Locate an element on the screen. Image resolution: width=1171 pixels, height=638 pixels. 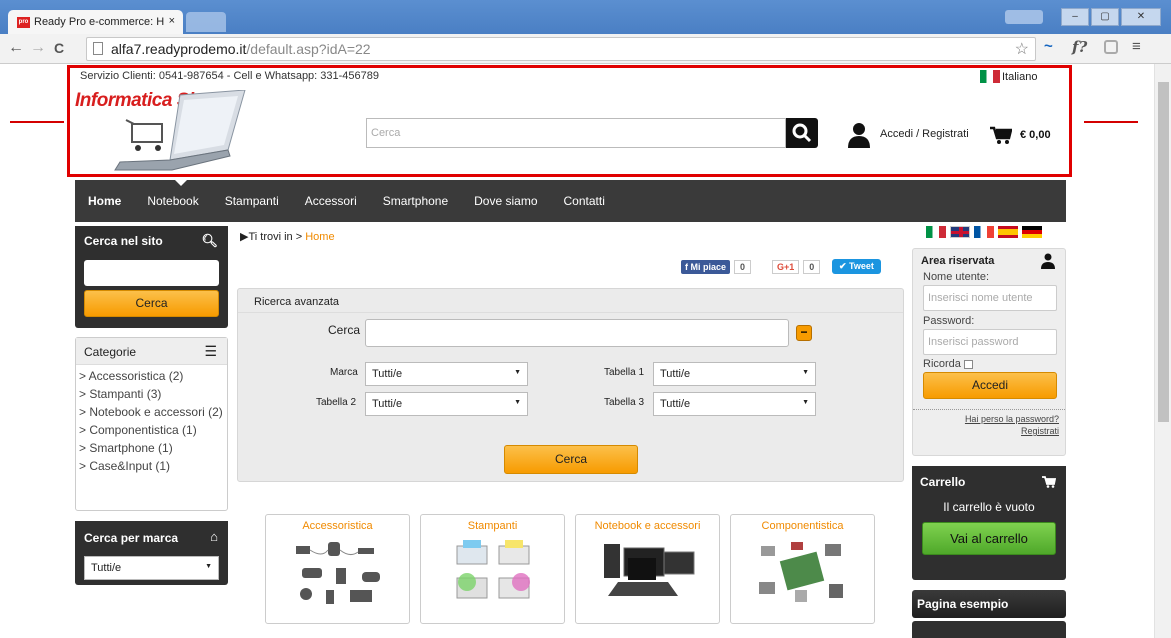
site-search-title-text: Cerca nel sito is located at coordinates (123, 241).